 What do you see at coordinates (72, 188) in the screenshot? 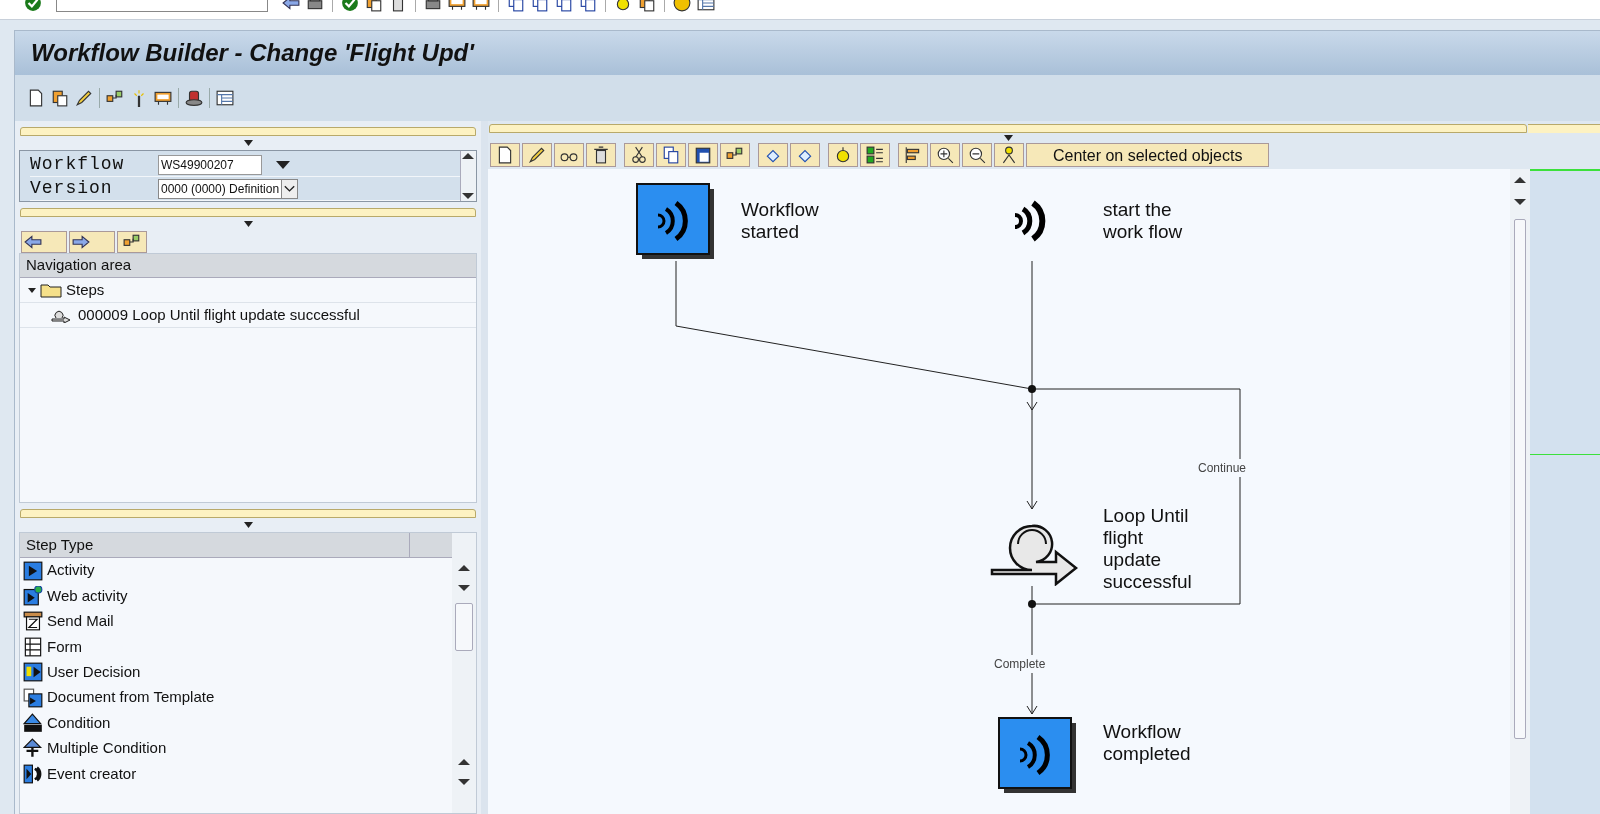
I see `field-label: Version` at bounding box center [72, 188].